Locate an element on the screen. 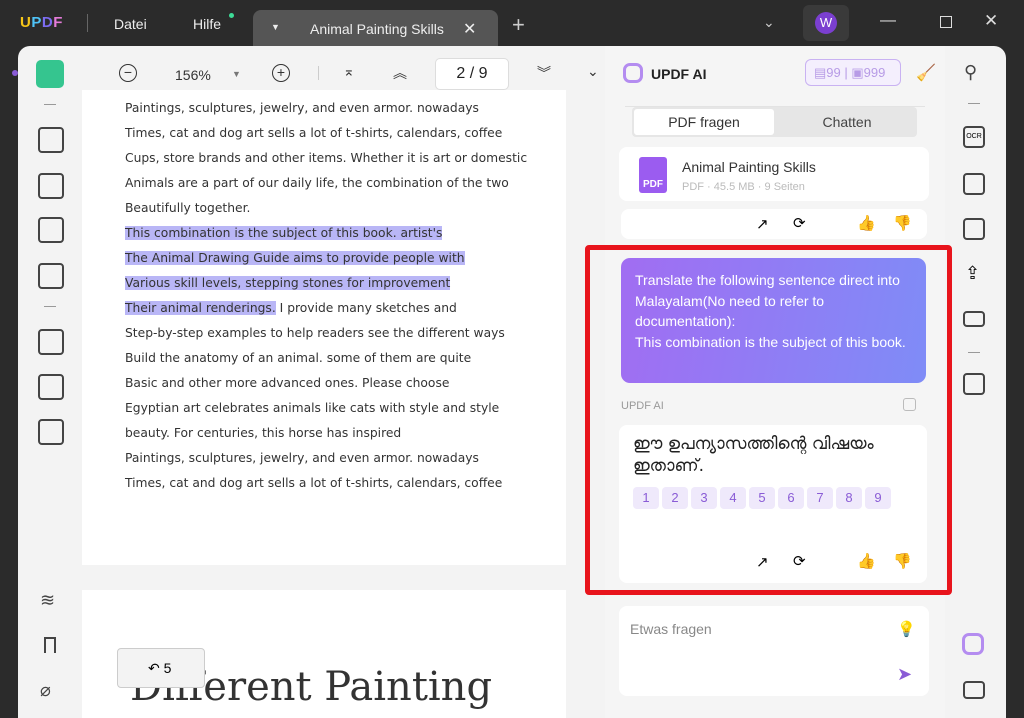 The height and width of the screenshot is (718, 1024). back-button: ↶ 5 is located at coordinates (161, 668).